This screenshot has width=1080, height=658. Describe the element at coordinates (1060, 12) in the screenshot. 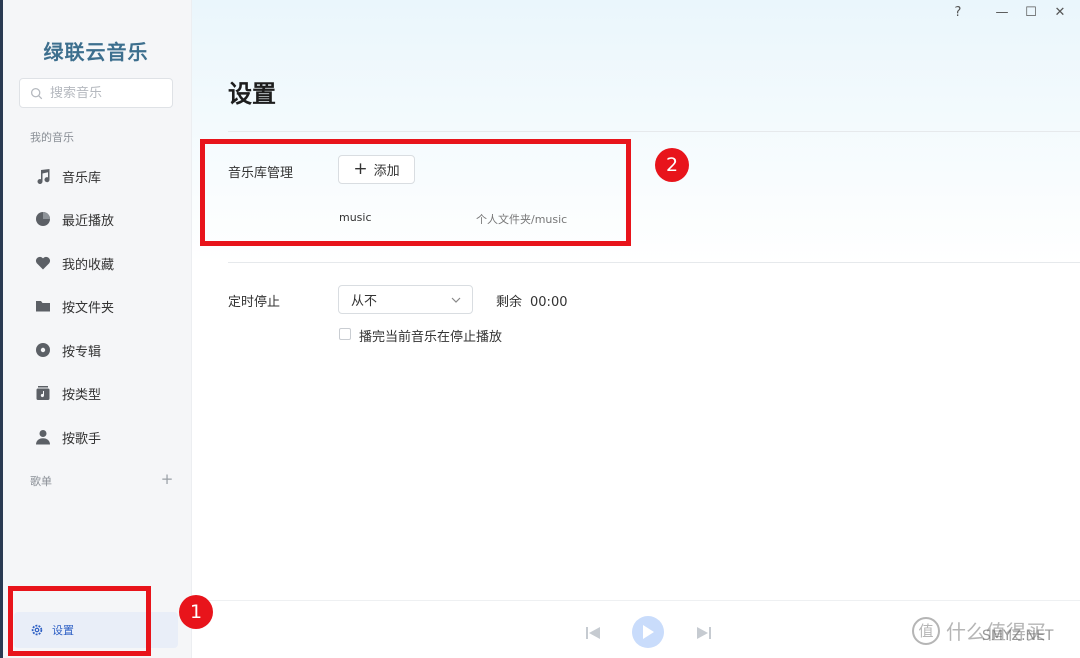

I see `close-button: ✕` at that location.